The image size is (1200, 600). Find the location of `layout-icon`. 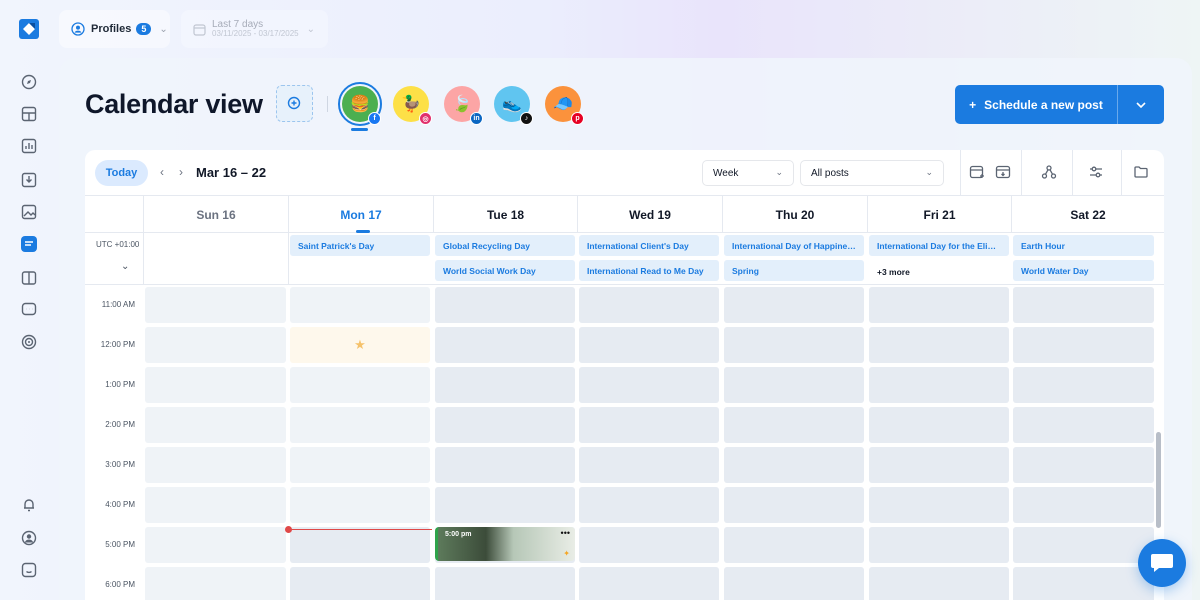

layout-icon is located at coordinates (29, 114).